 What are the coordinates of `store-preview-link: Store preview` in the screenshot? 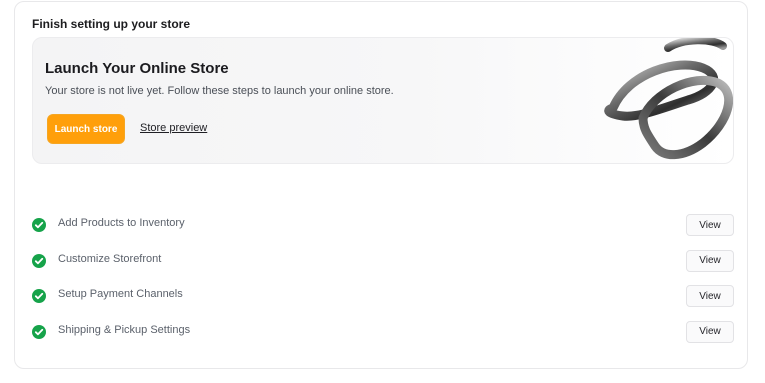 It's located at (173, 128).